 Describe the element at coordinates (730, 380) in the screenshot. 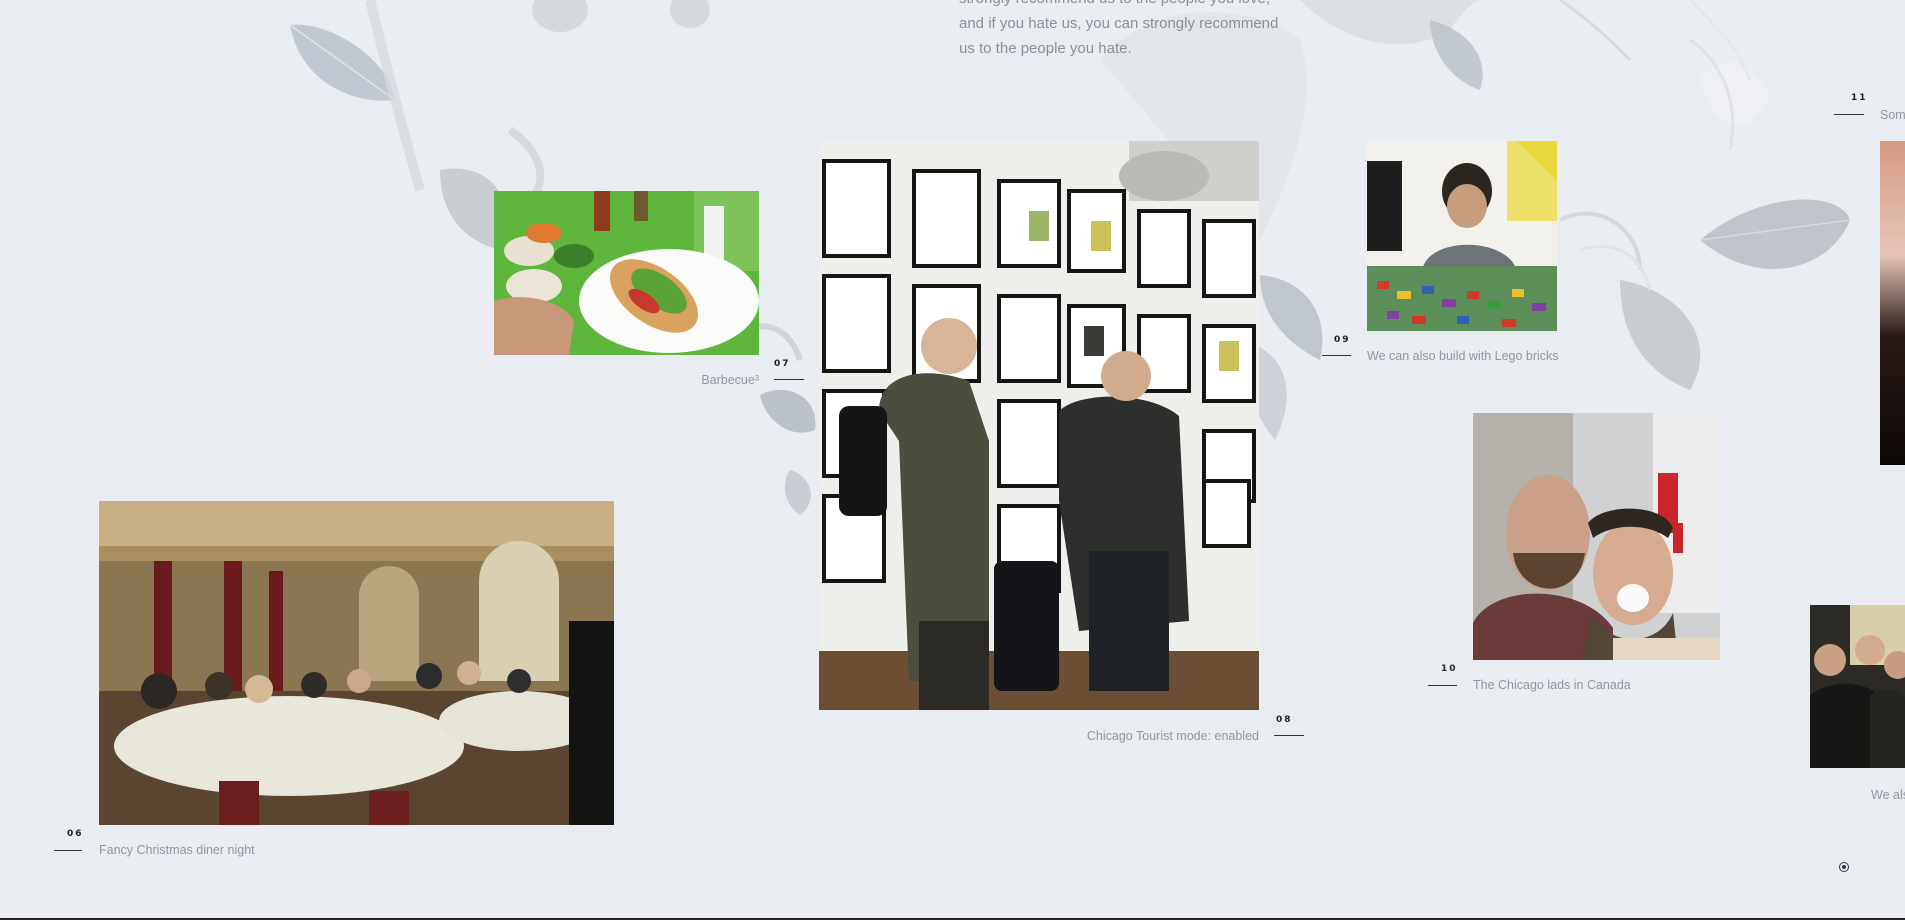

I see `caption-barbecue: Barbecue³` at that location.